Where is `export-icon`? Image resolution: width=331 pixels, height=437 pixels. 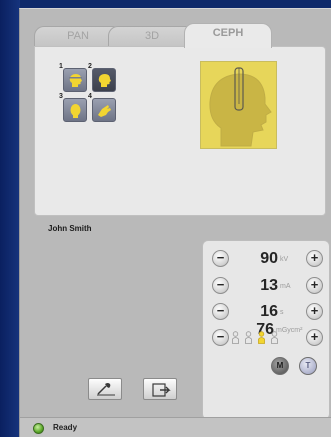
export-icon is located at coordinates (161, 390).